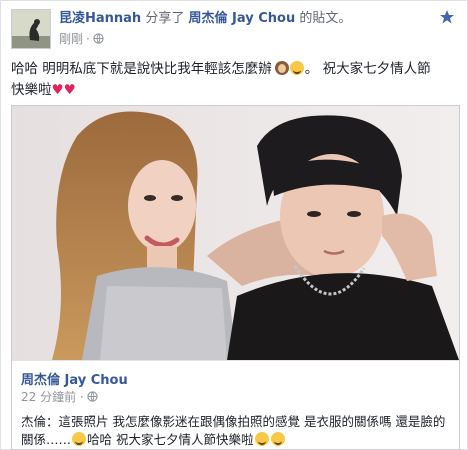  What do you see at coordinates (100, 18) in the screenshot?
I see `author-link: 昆凌Hannah` at bounding box center [100, 18].